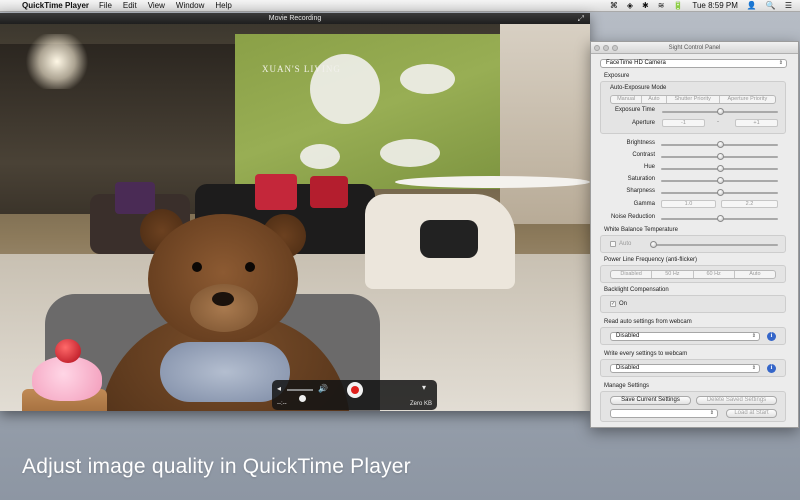  What do you see at coordinates (627, 99) in the screenshot?
I see `mode-manual: Manual` at bounding box center [627, 99].